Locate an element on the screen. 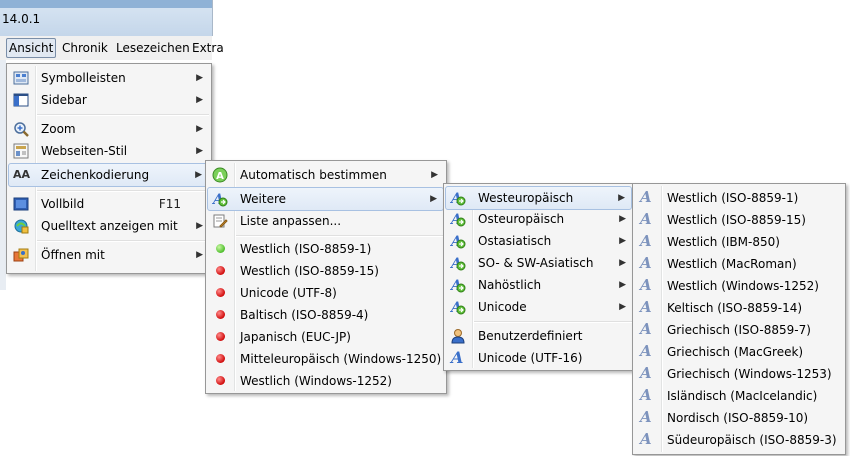 This screenshot has height=456, width=850. user-icon is located at coordinates (458, 336).